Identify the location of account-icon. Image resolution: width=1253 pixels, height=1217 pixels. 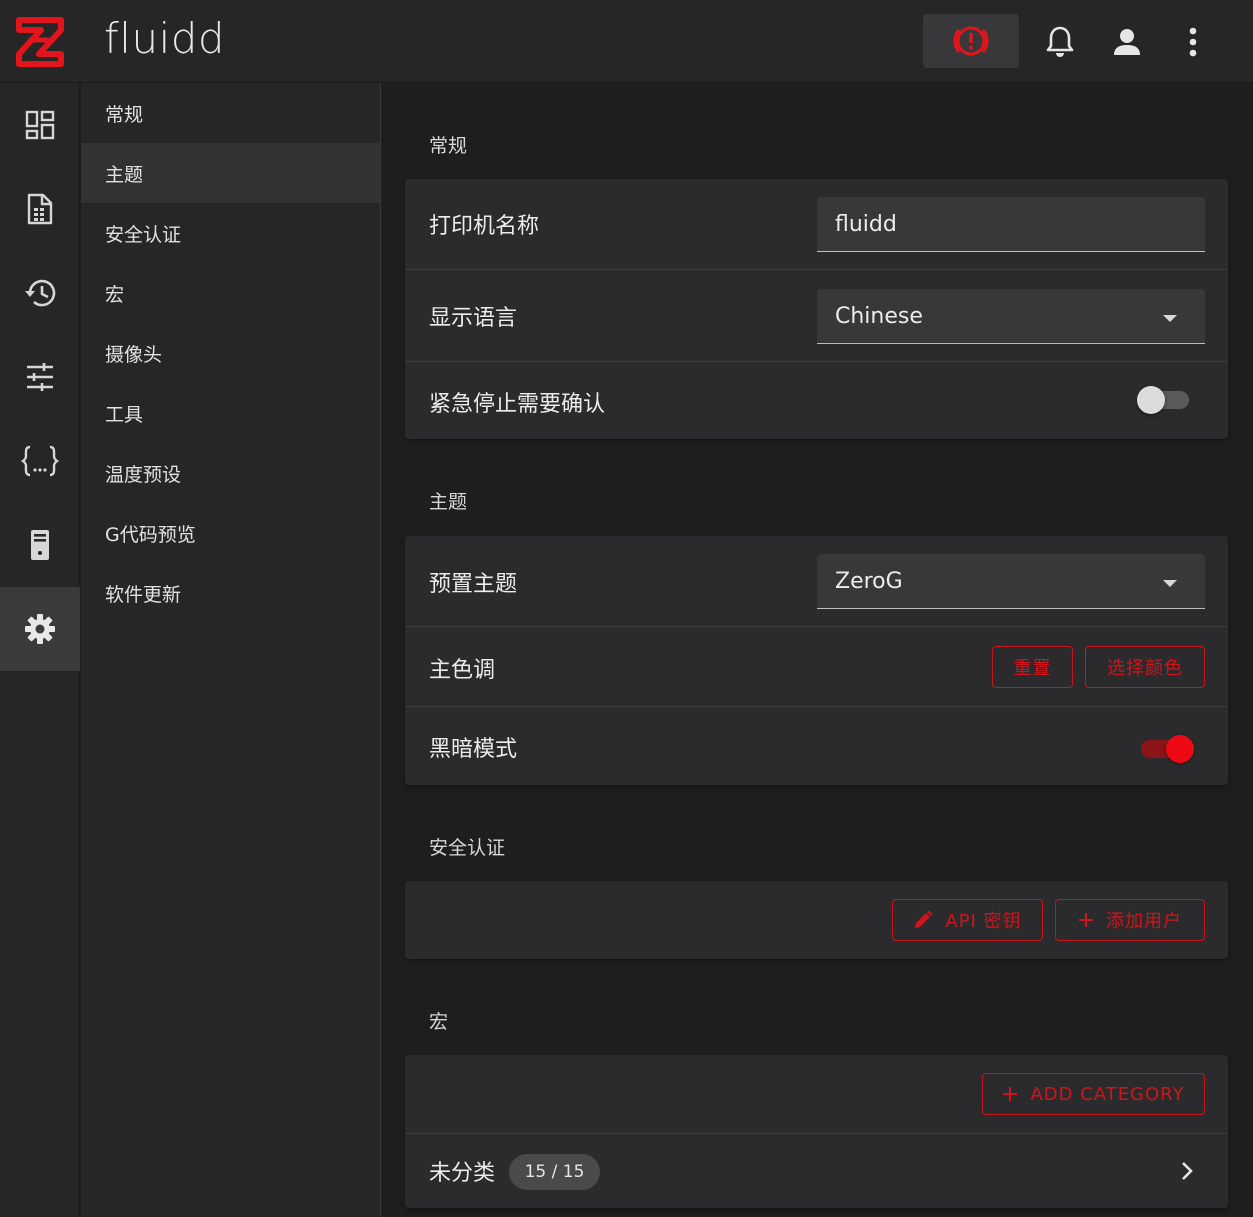
(1127, 42).